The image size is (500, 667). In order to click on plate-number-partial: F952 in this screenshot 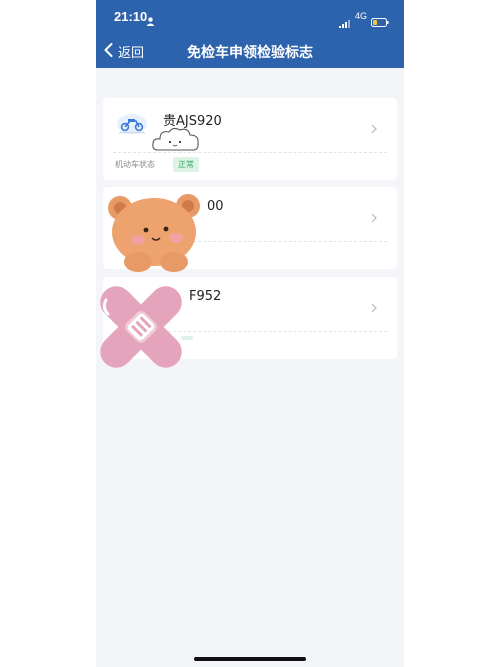, I will do `click(205, 296)`.